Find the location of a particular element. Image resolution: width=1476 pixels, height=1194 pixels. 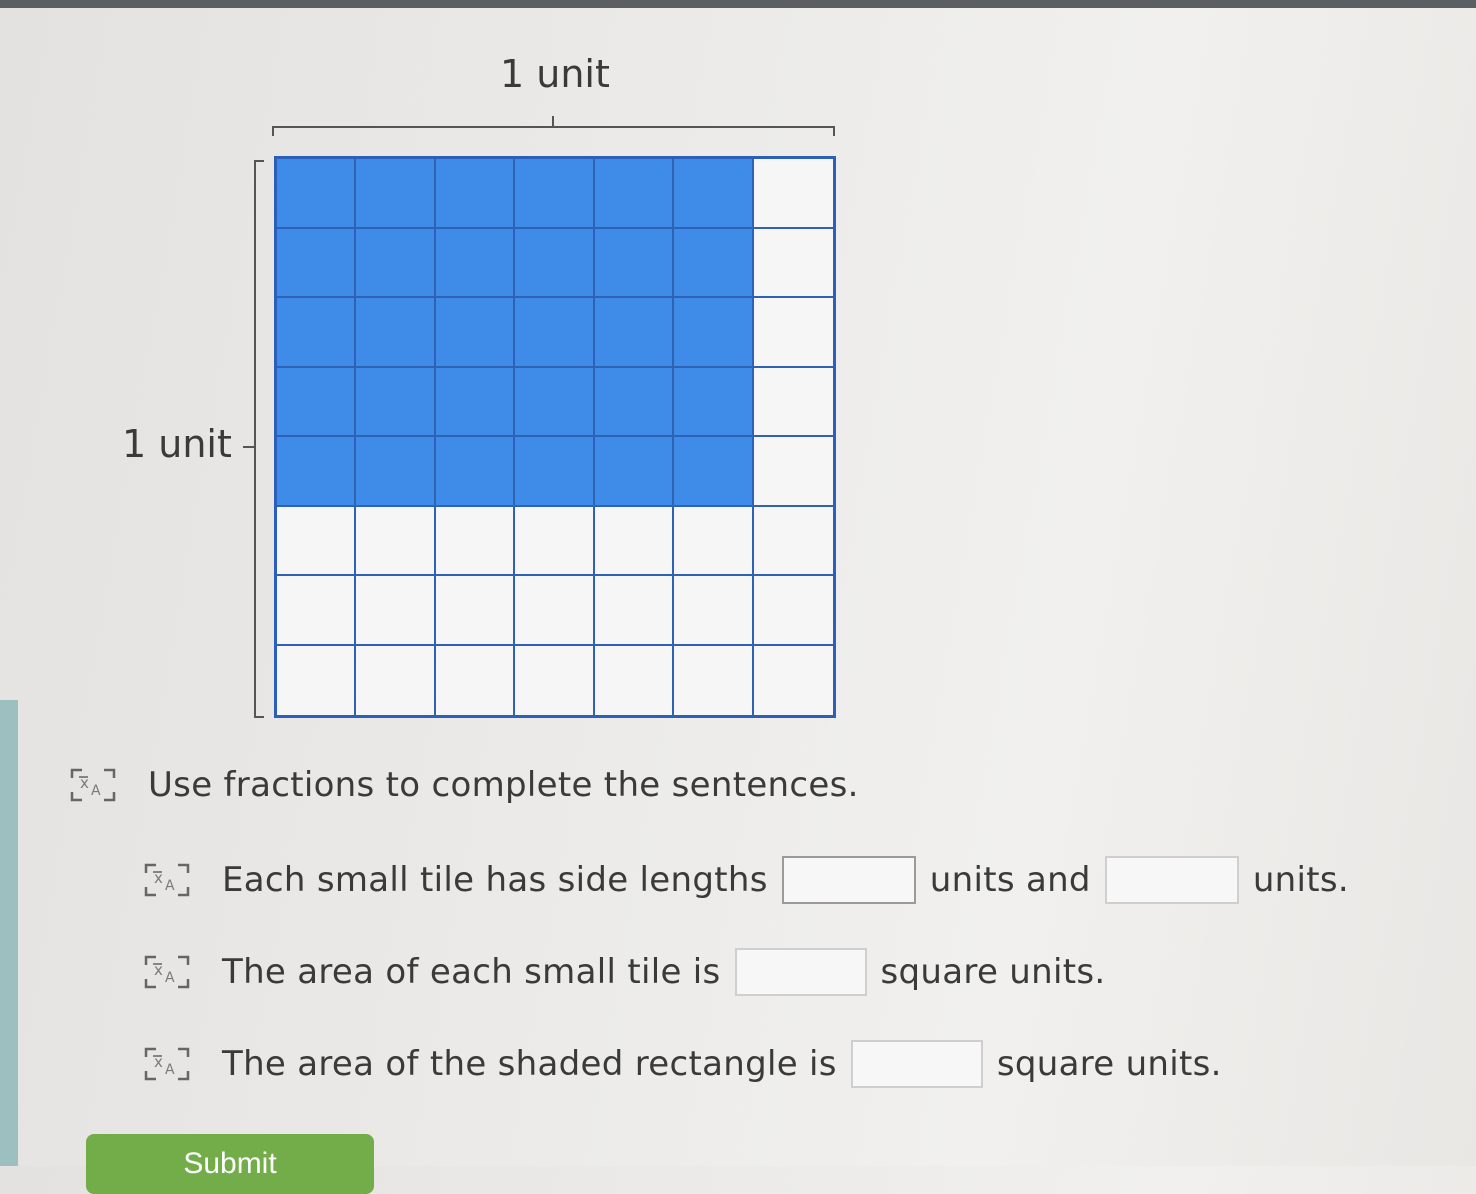

top-bracket is located at coordinates (553, 131).